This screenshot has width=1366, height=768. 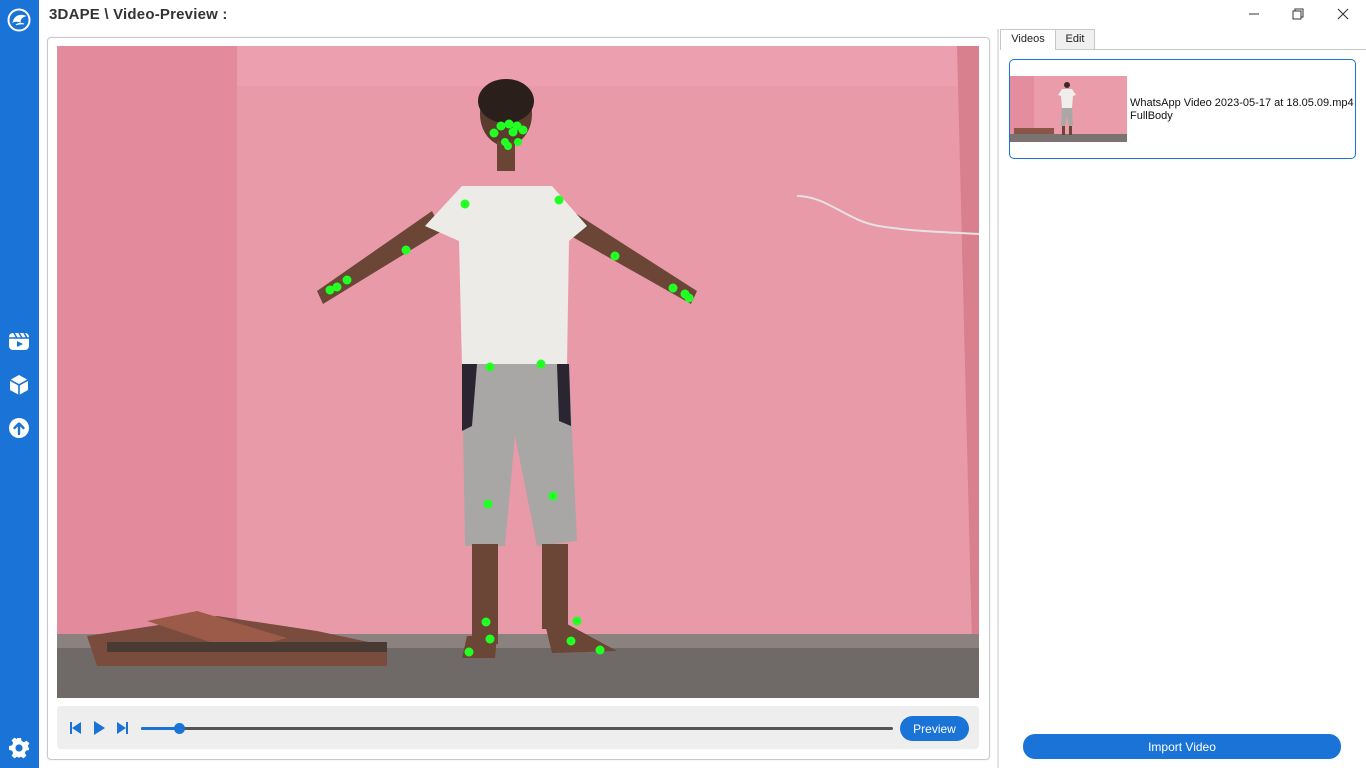 I want to click on minimize-icon, so click(x=1254, y=14).